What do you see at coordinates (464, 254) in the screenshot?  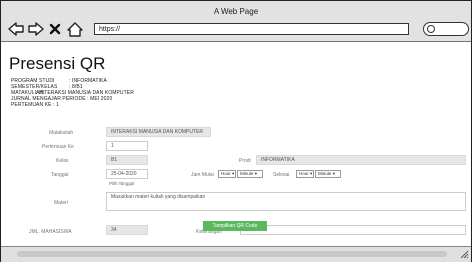 I see `resize-grip-icon` at bounding box center [464, 254].